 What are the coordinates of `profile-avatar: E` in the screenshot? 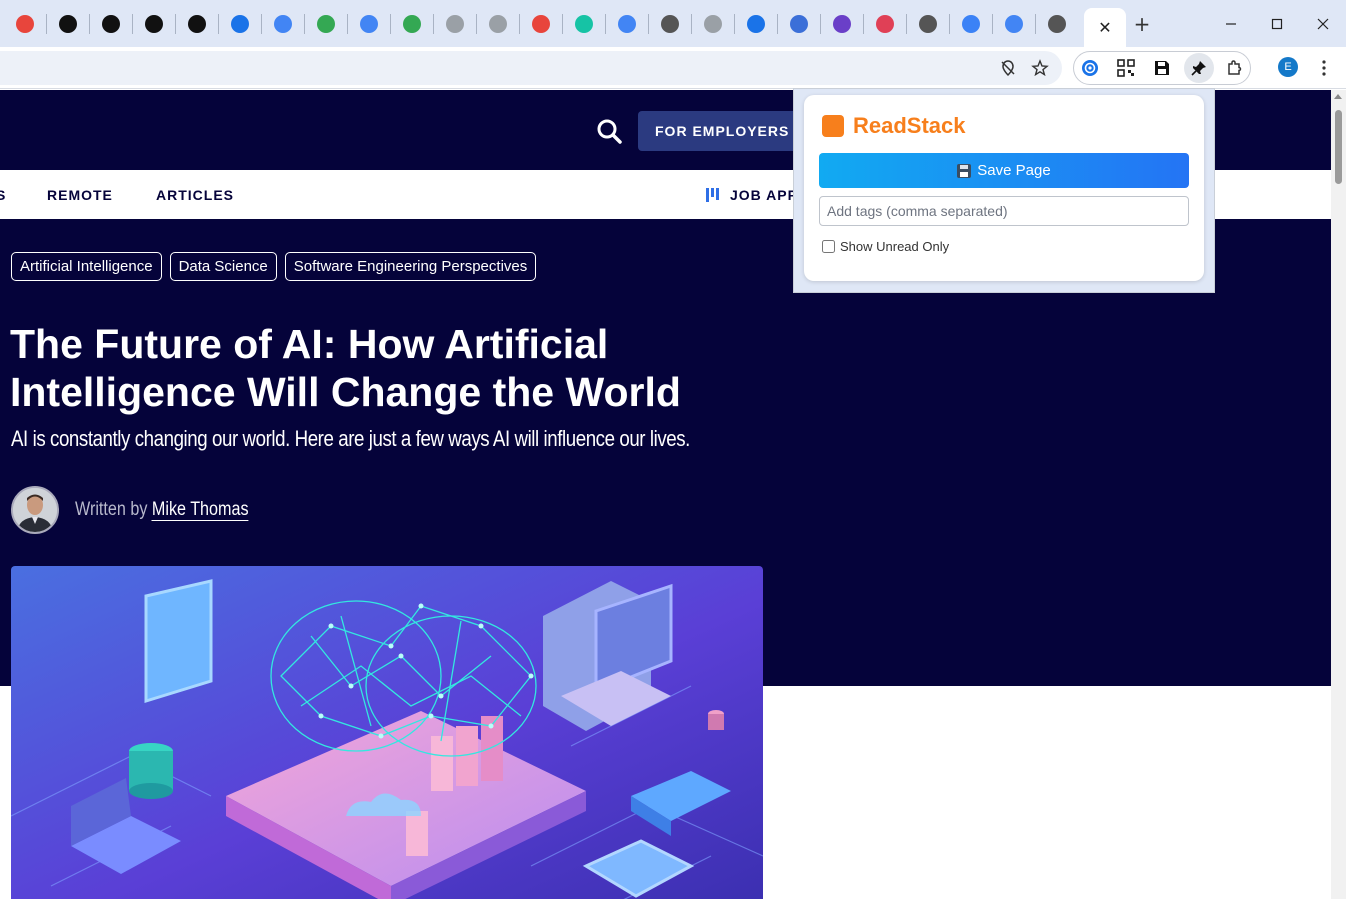 It's located at (1288, 67).